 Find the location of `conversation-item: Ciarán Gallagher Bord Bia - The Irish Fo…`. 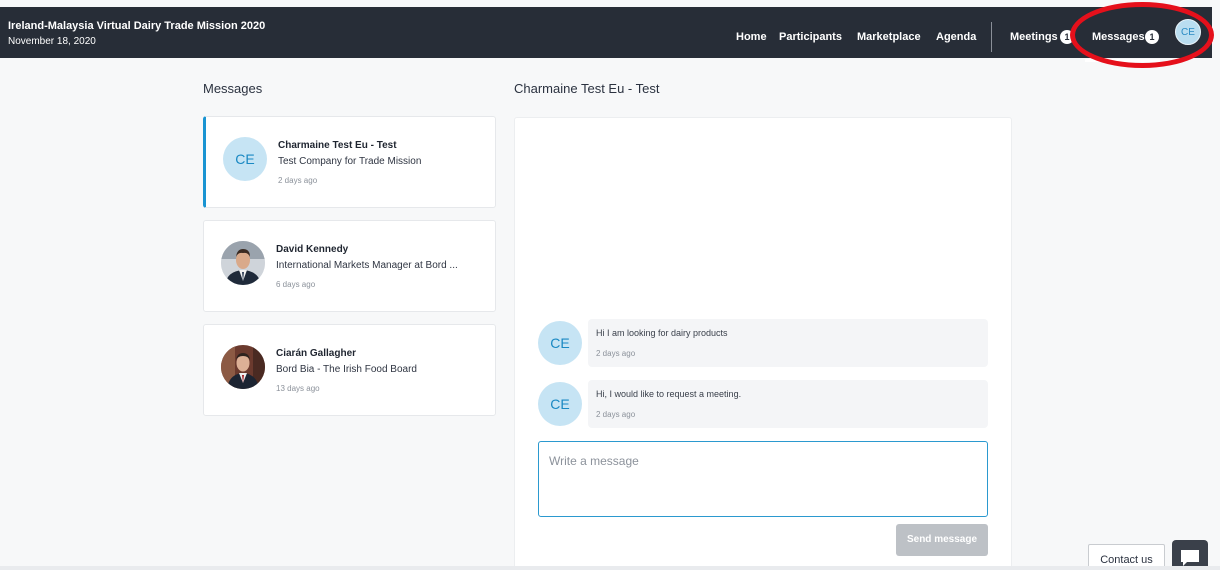

conversation-item: Ciarán Gallagher Bord Bia - The Irish Fo… is located at coordinates (349, 370).